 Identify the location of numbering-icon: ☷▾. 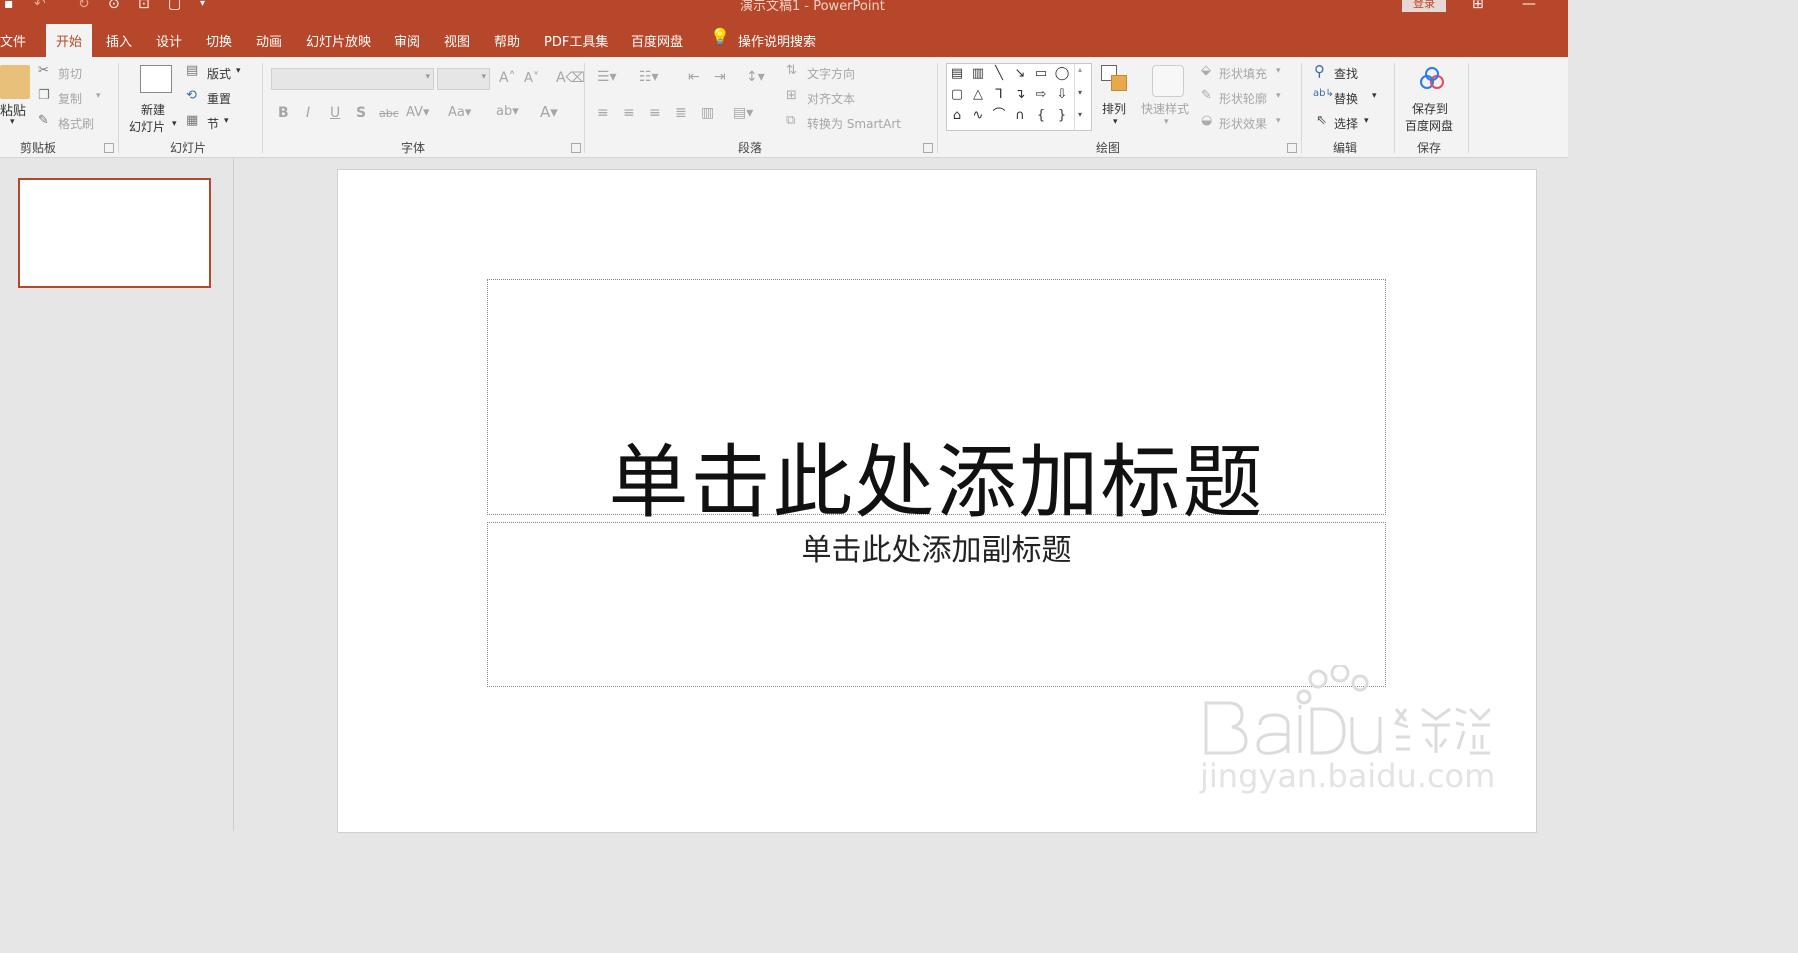
(649, 77).